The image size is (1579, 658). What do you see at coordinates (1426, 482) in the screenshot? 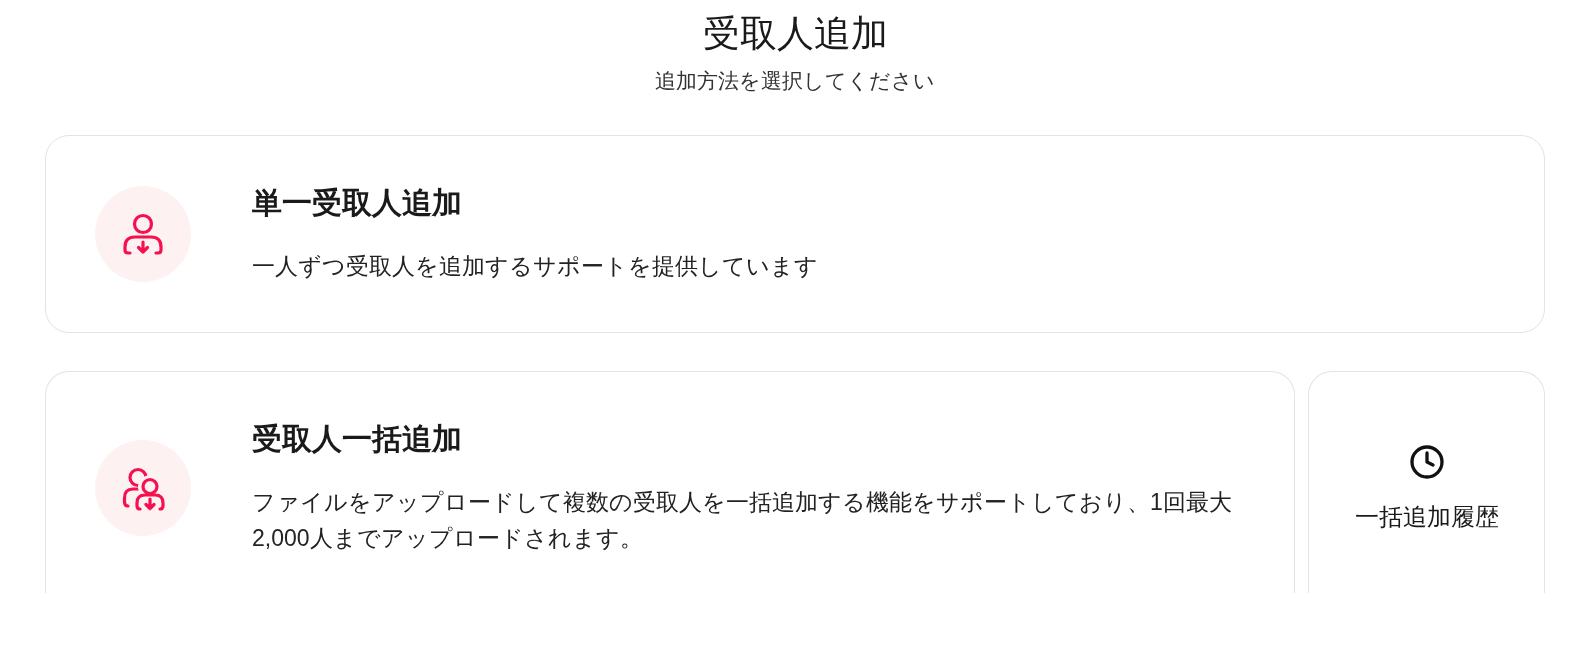
I see `history-button: 一括追加履歴` at bounding box center [1426, 482].